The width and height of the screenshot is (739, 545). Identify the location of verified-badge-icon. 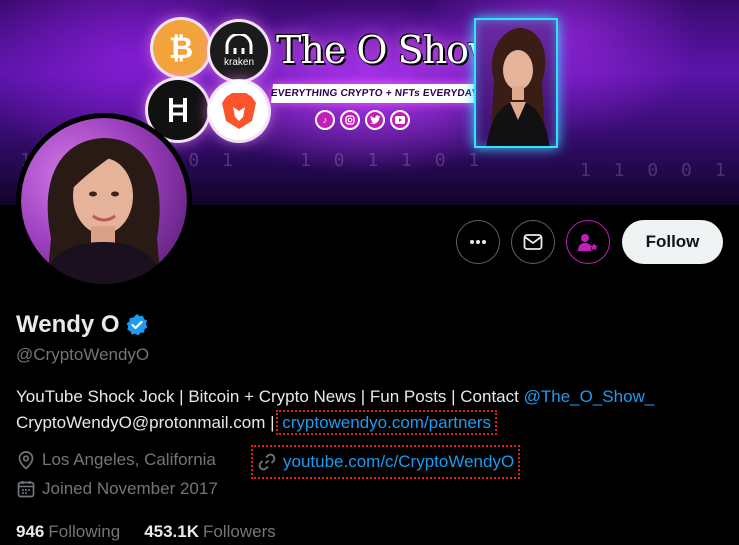
(137, 325).